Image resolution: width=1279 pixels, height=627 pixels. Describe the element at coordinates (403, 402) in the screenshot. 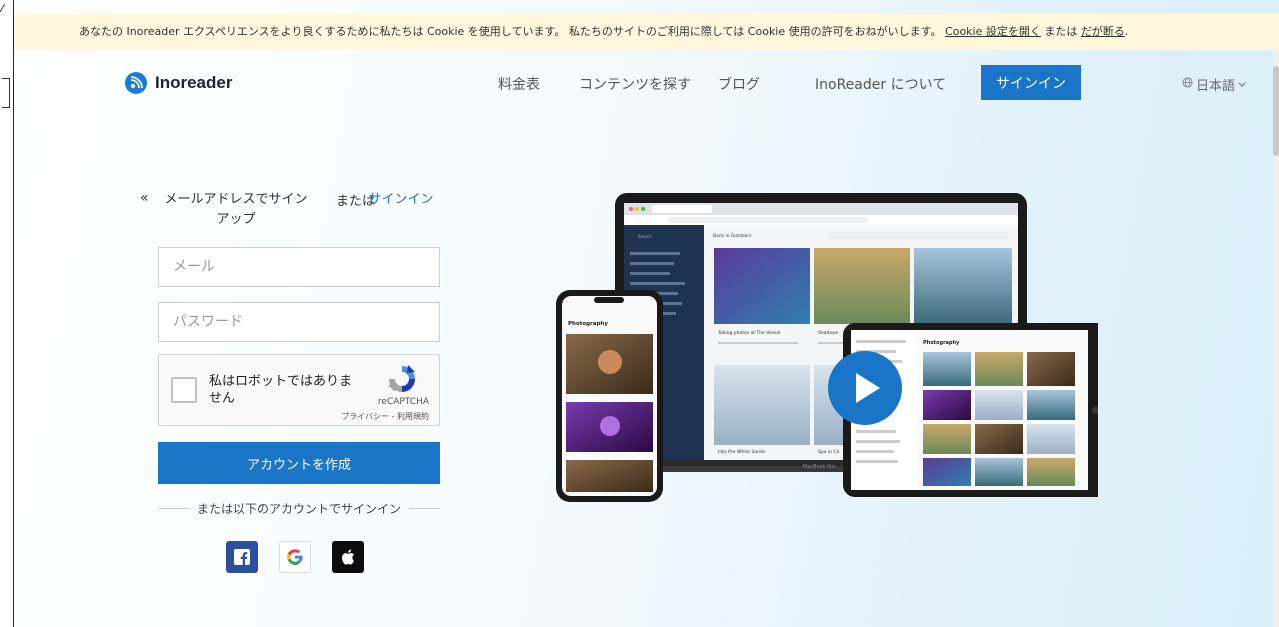

I see `recaptcha-brand: reCAPTCHA` at that location.